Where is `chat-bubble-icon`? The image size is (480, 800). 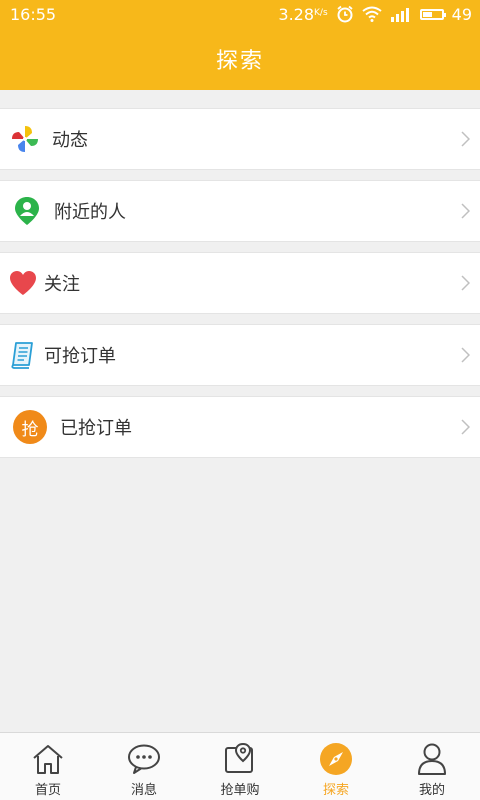
chat-bubble-icon is located at coordinates (144, 759).